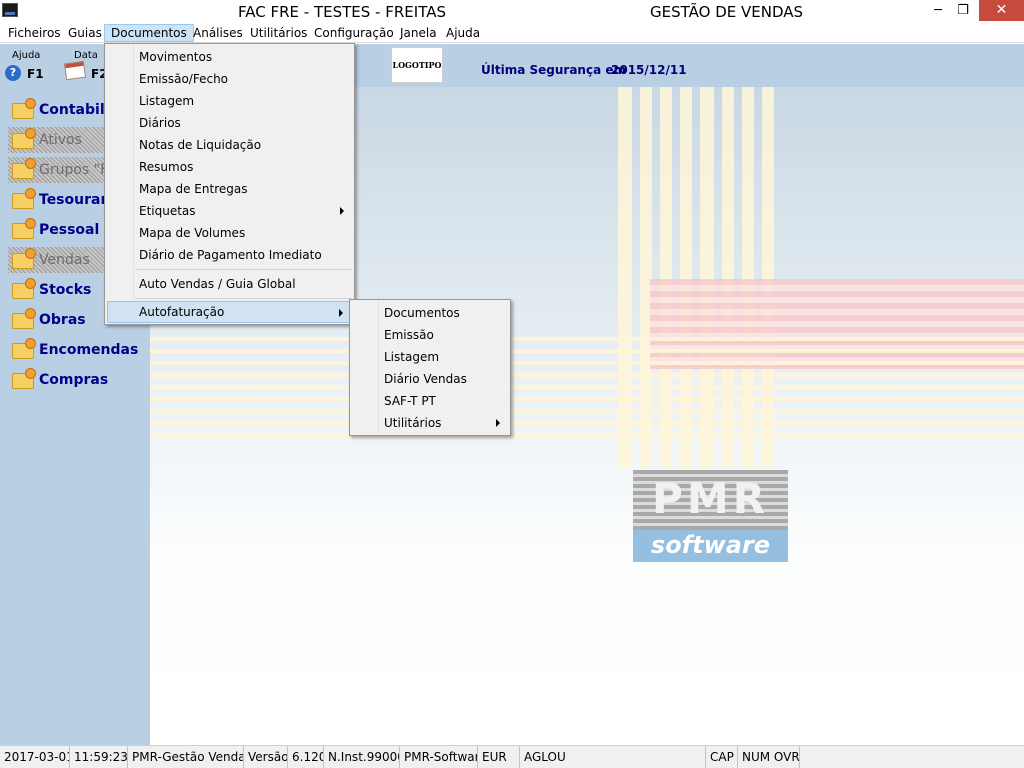  Describe the element at coordinates (430, 313) in the screenshot. I see `submenu-item-documentos: Documentos` at that location.